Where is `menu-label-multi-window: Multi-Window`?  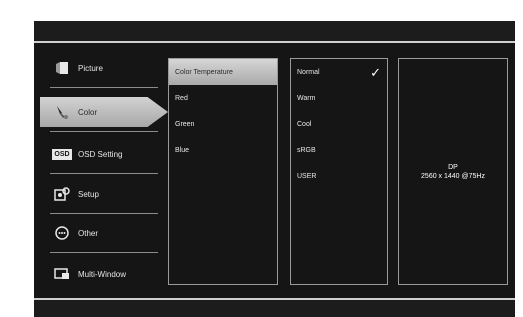
menu-label-multi-window: Multi-Window is located at coordinates (102, 274).